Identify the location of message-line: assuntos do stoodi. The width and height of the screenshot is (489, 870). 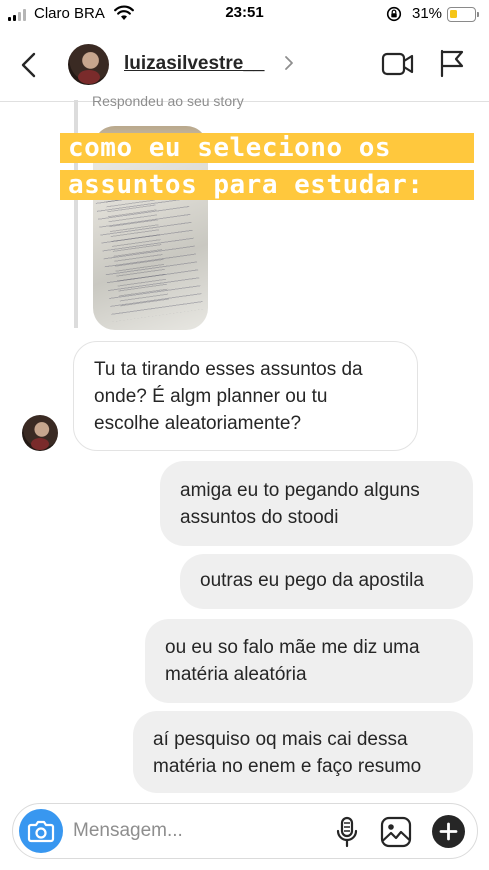
(259, 517).